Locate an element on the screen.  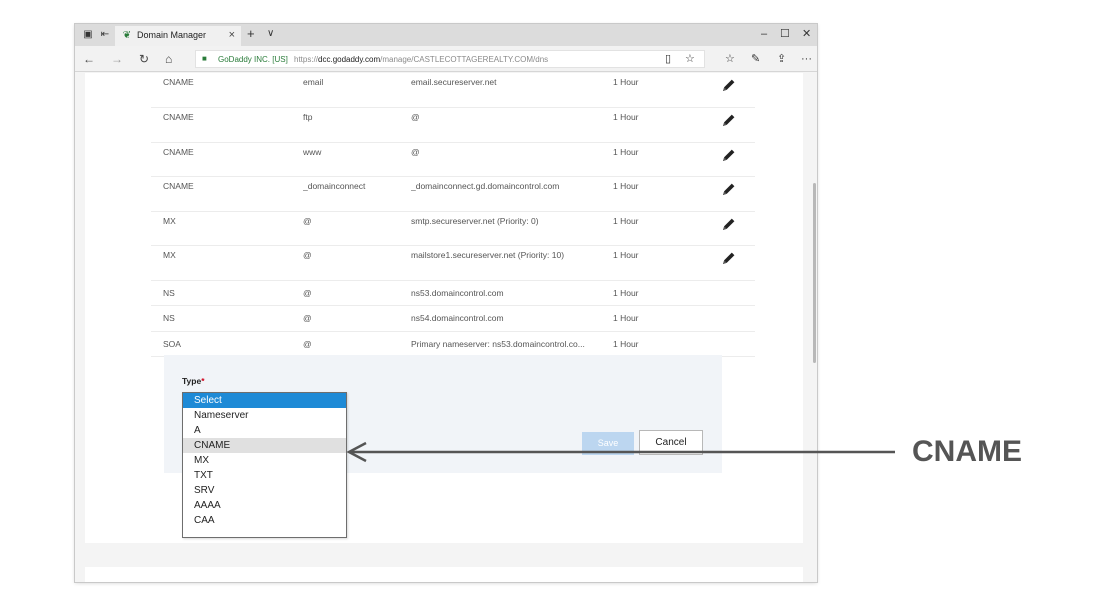
window-close-icon: ✕ is located at coordinates (806, 34).